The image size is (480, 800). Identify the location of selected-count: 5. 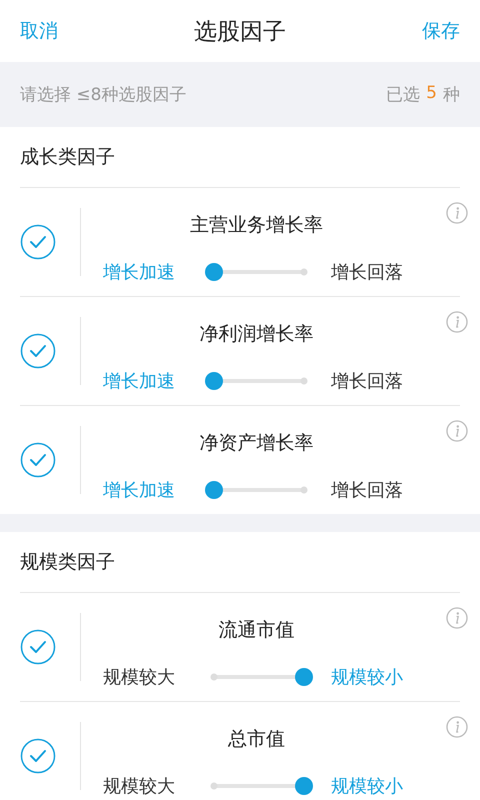
(431, 94).